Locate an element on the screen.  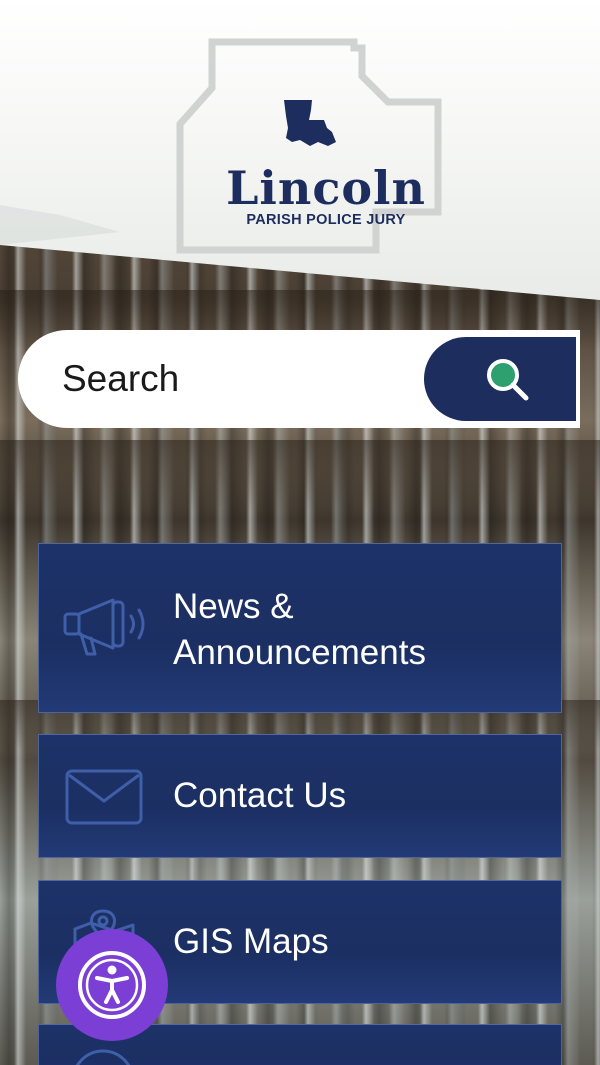
logo-subtitle: PARISH POLICE JURY is located at coordinates (326, 220).